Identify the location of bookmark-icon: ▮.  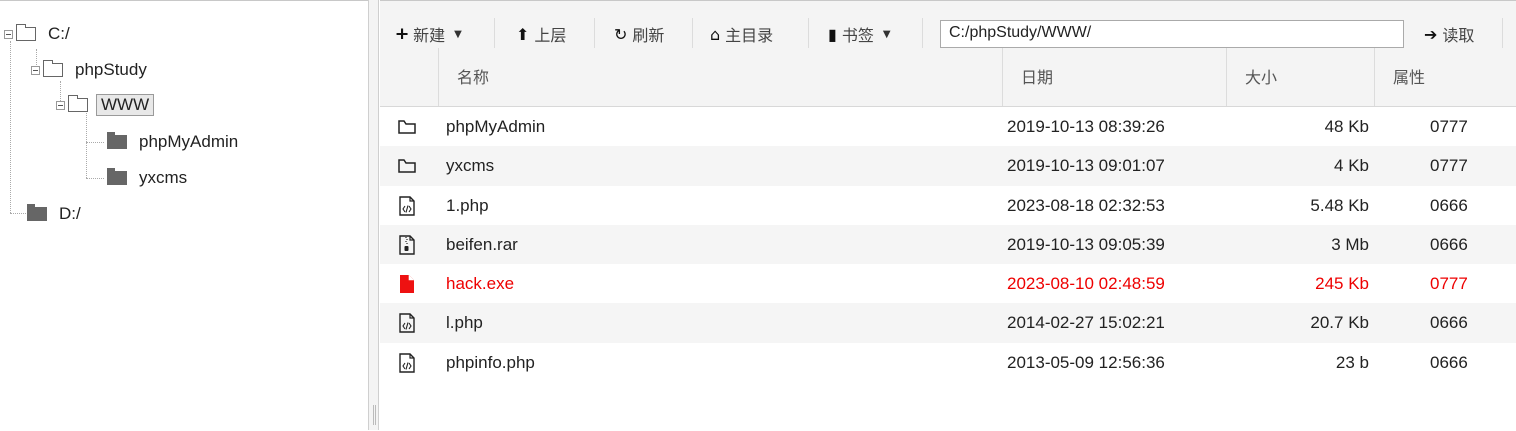
(832, 34).